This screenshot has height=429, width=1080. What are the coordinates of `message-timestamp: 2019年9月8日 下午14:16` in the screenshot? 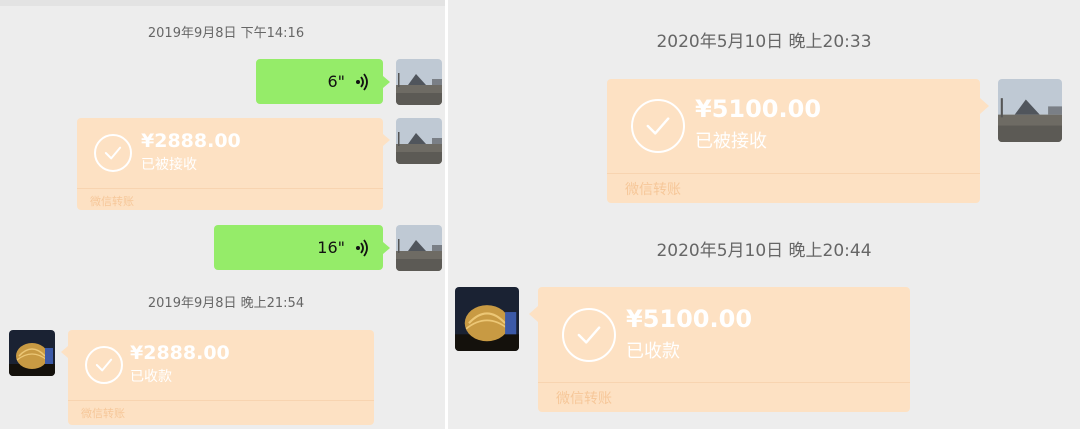 It's located at (226, 33).